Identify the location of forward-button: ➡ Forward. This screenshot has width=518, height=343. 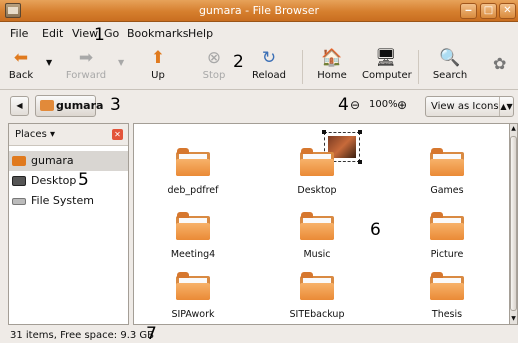
(86, 68).